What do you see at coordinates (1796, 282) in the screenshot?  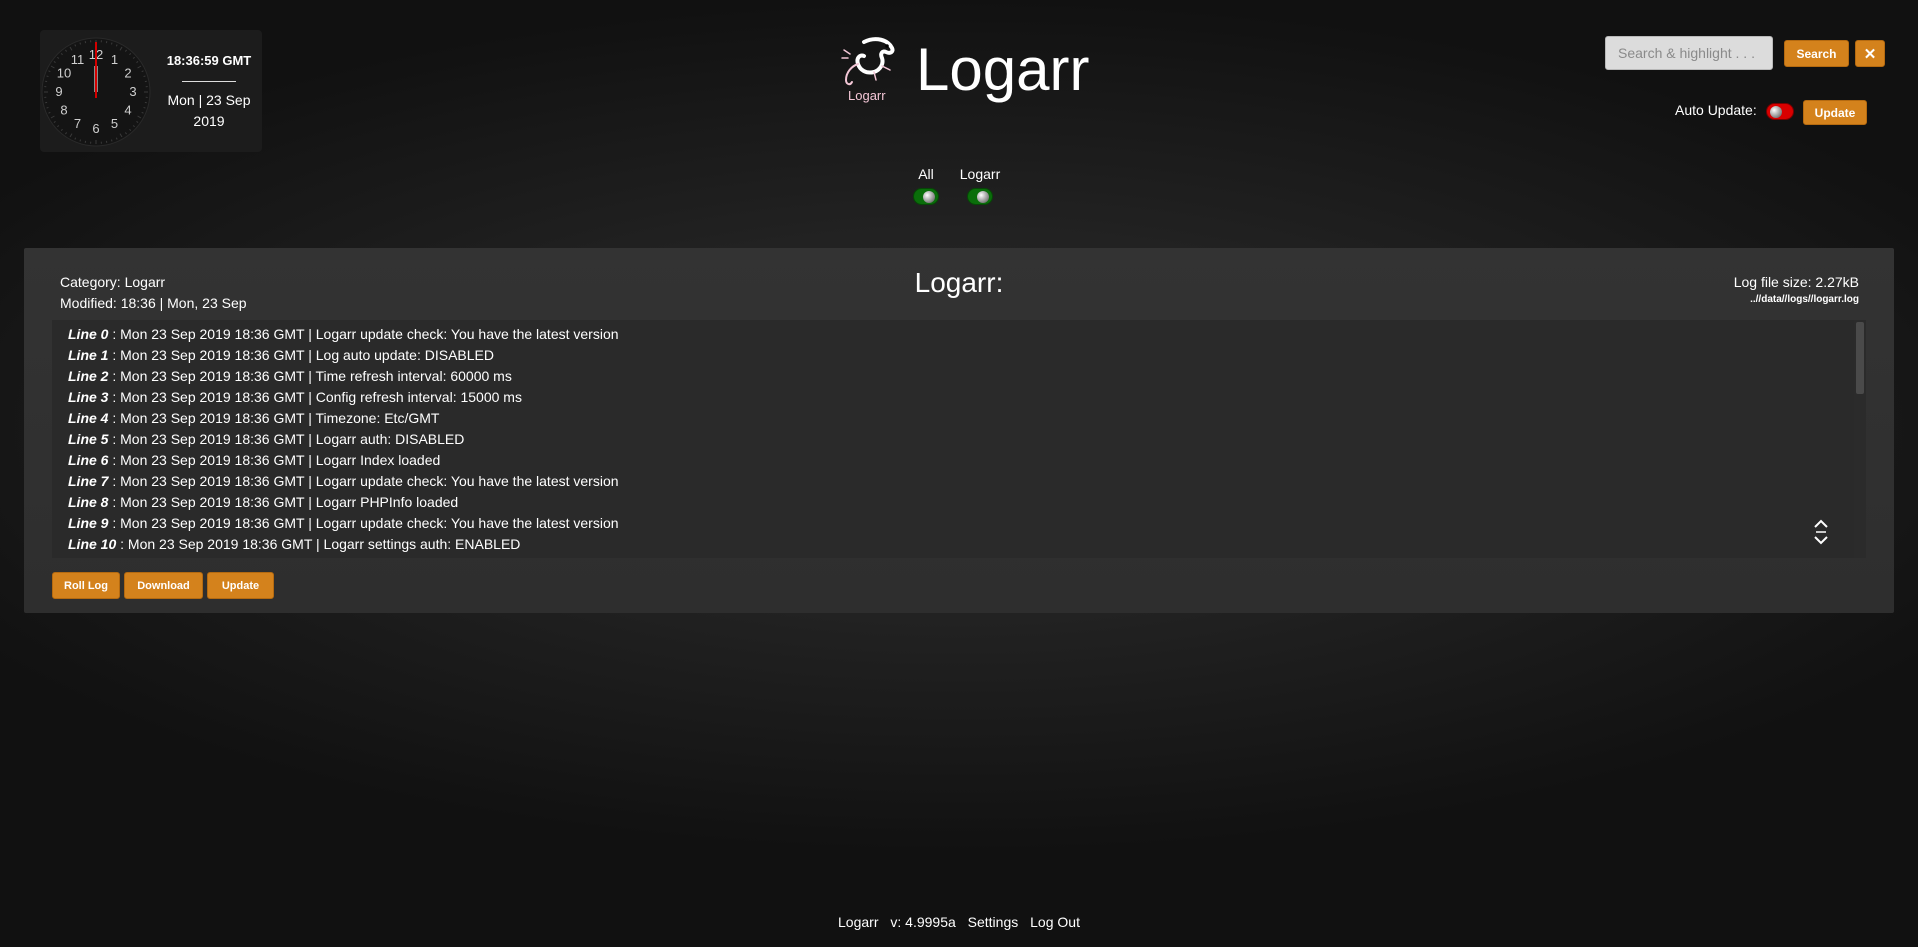 I see `log-file-size: Log file size: 2.27kB` at bounding box center [1796, 282].